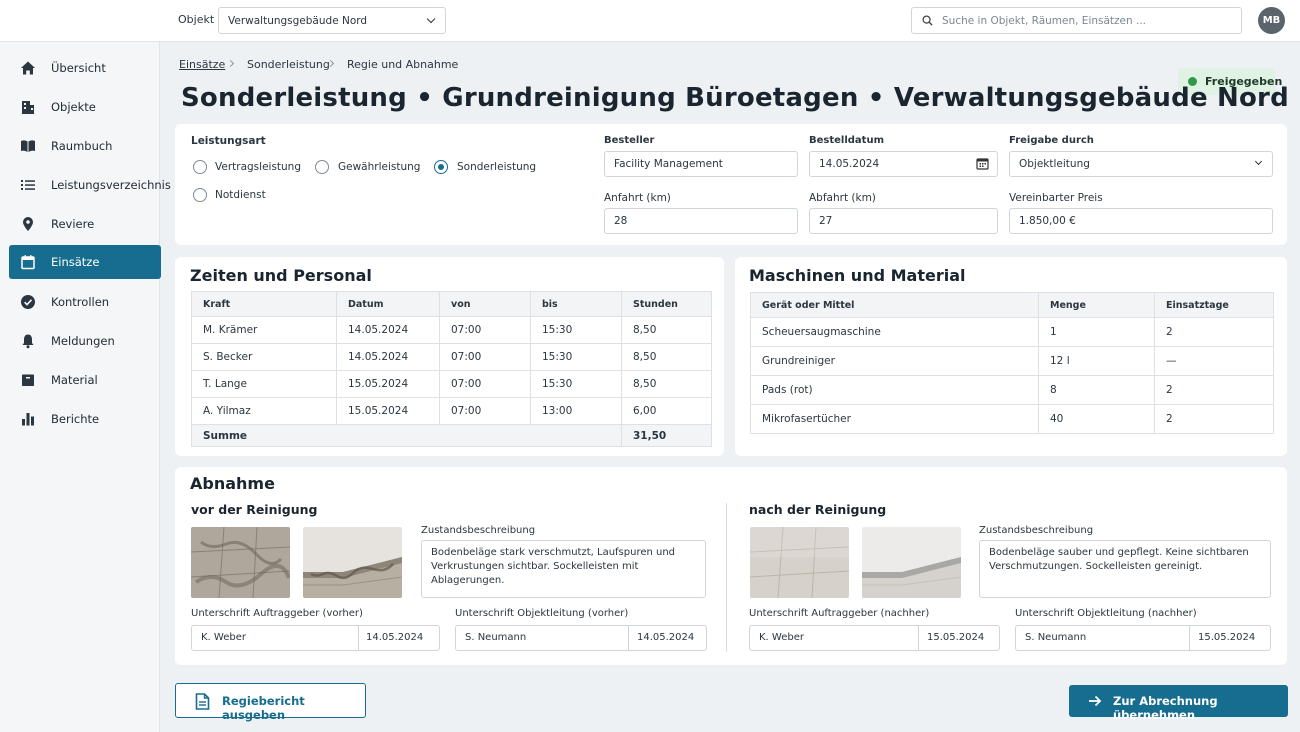 This screenshot has width=1300, height=732. What do you see at coordinates (200, 167) in the screenshot?
I see `radio-vertragsleistung` at bounding box center [200, 167].